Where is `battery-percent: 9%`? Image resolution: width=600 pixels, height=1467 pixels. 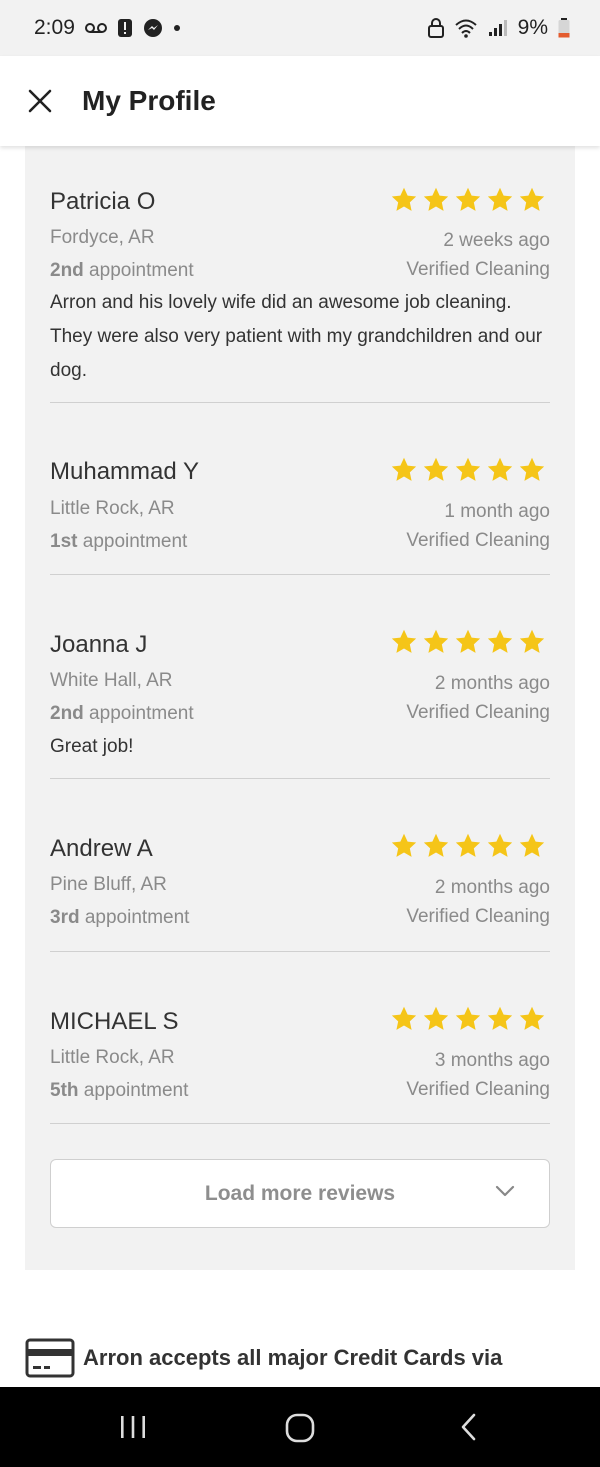
battery-percent: 9% is located at coordinates (532, 27).